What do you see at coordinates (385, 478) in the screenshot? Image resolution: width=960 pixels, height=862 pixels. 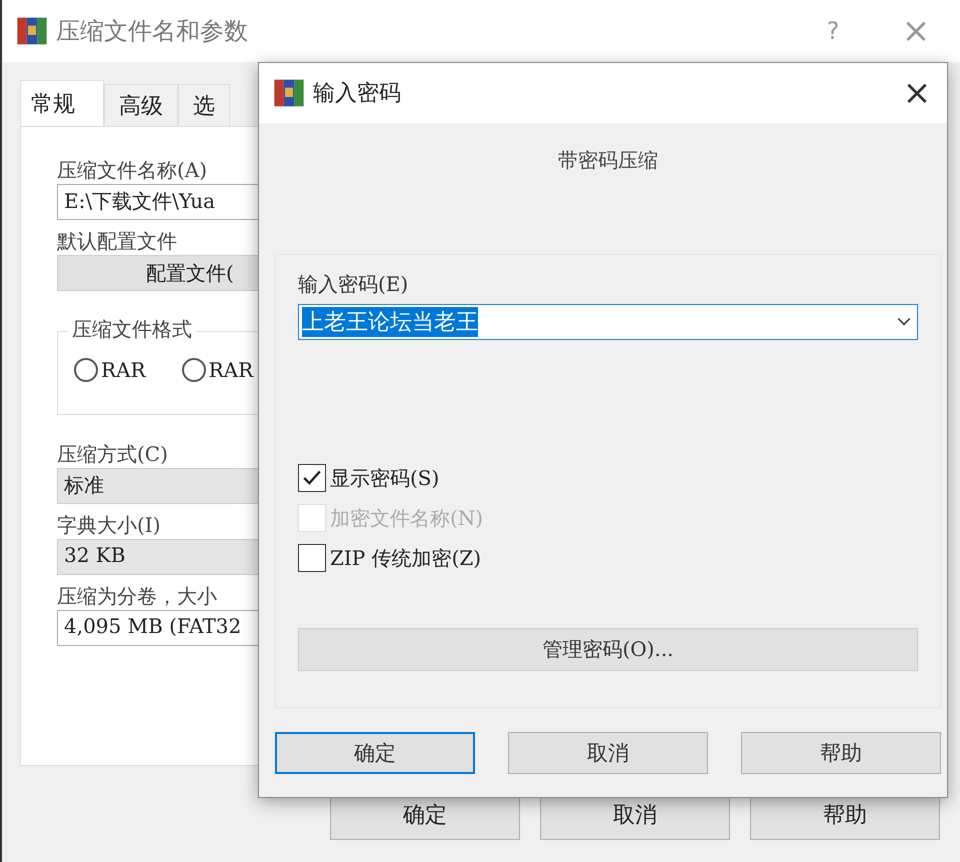 I see `checkbox-label: 显示密码(S)` at bounding box center [385, 478].